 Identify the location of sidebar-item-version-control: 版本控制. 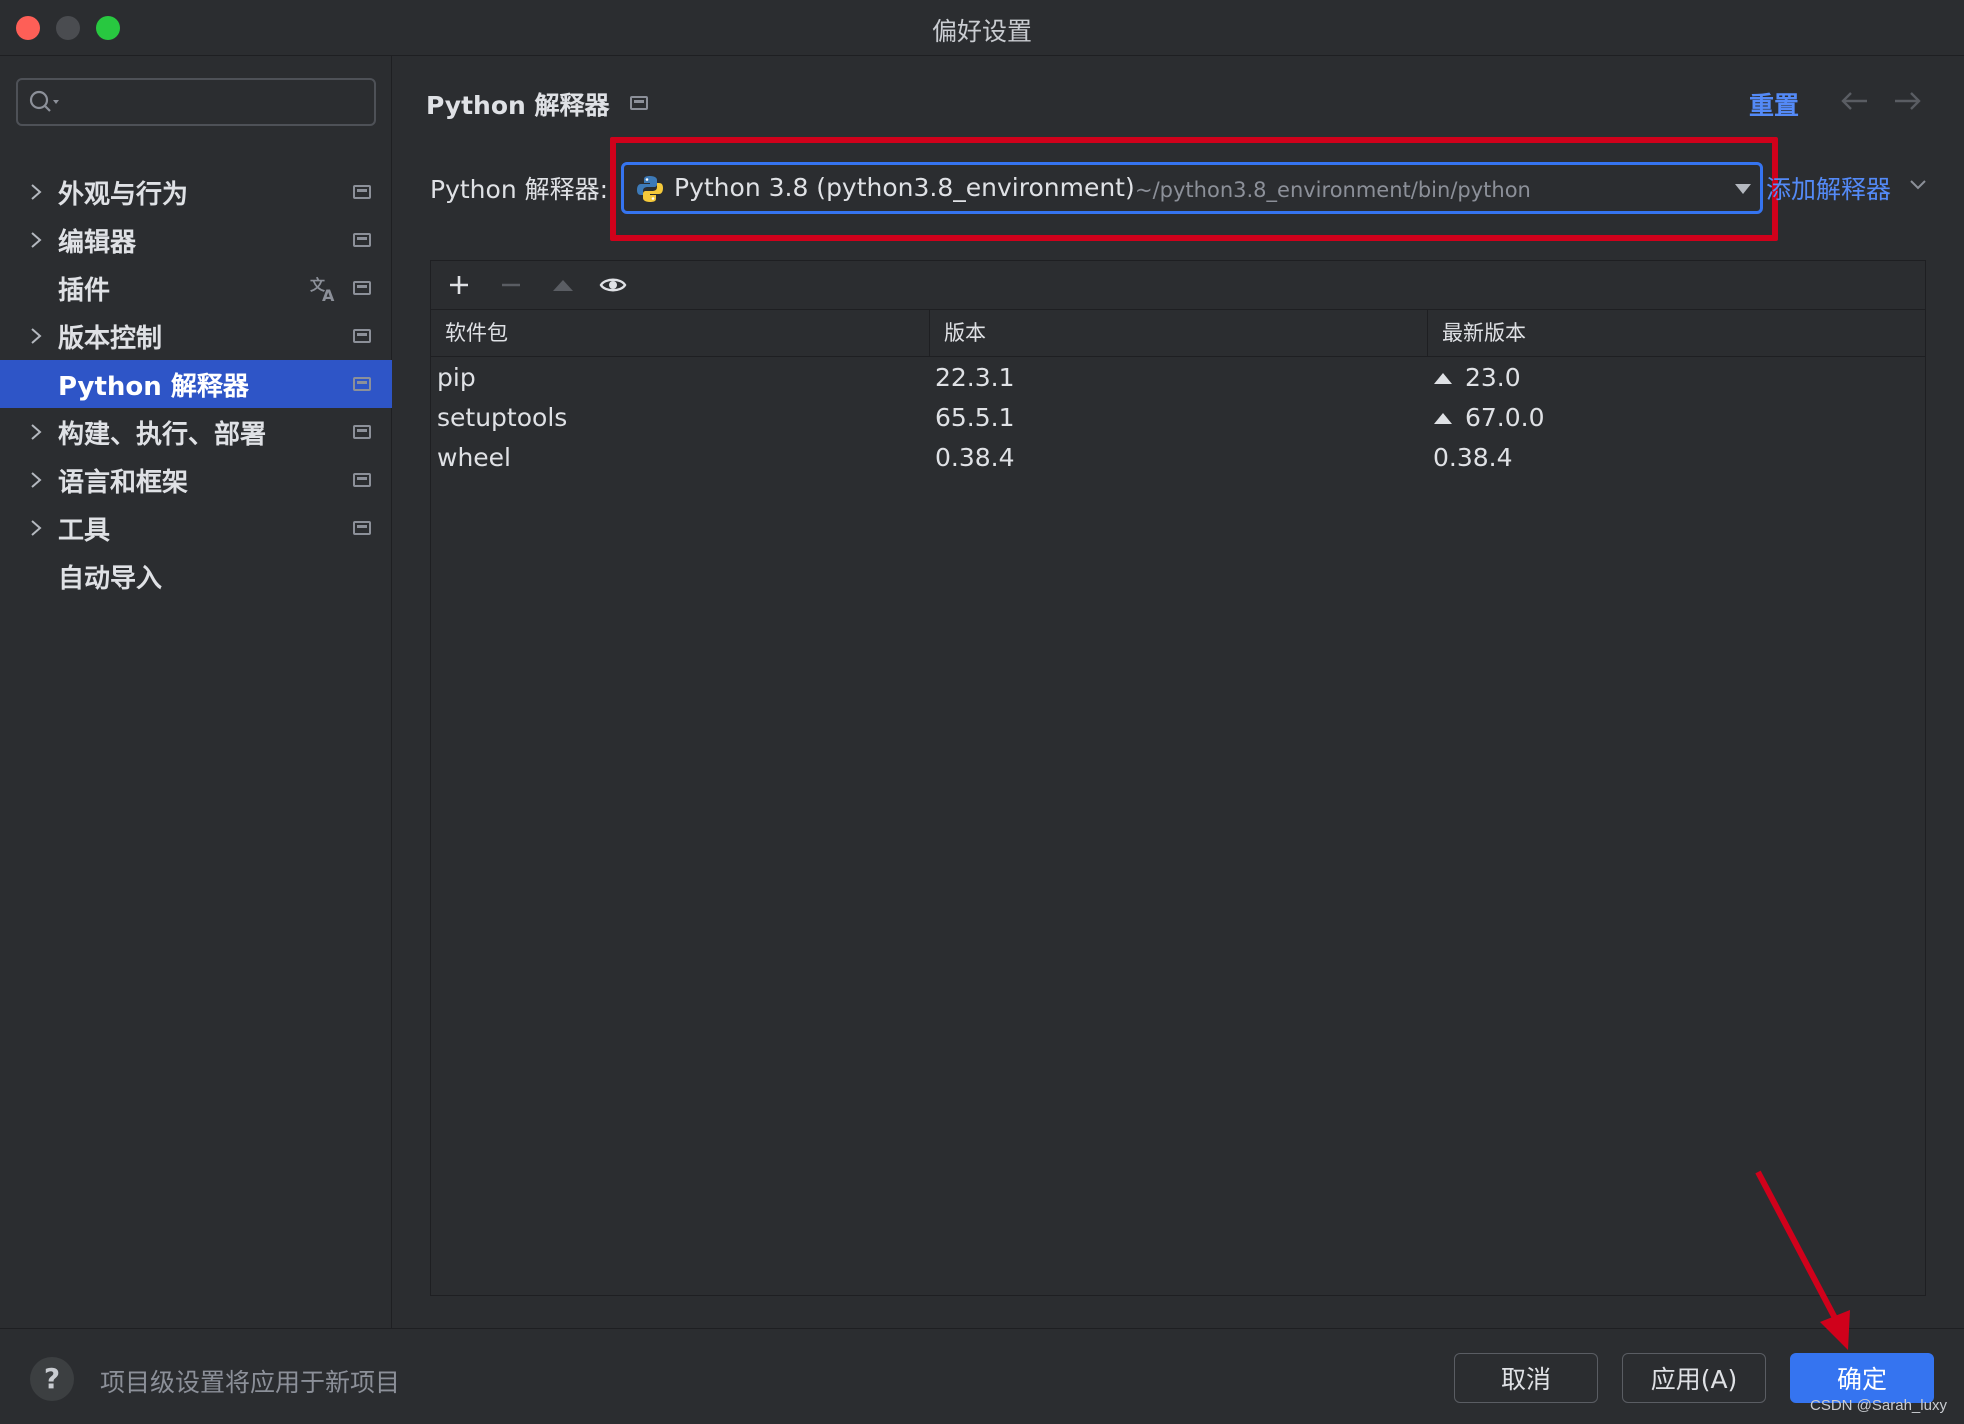
(196, 336).